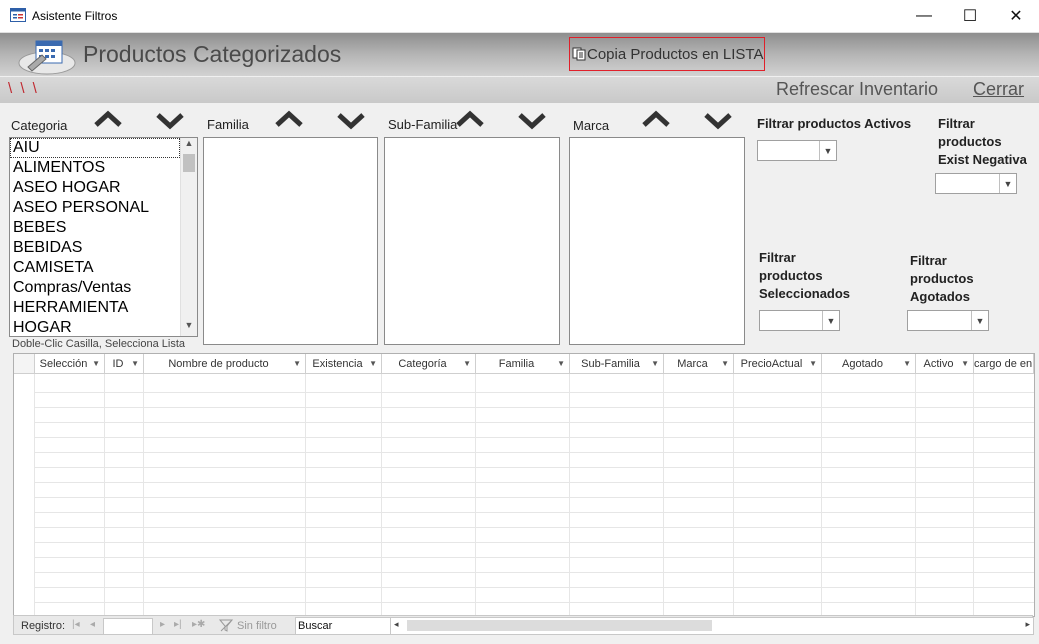 Image resolution: width=1039 pixels, height=644 pixels. Describe the element at coordinates (95, 208) in the screenshot. I see `category-list-item: ASEO PERSONAL` at that location.